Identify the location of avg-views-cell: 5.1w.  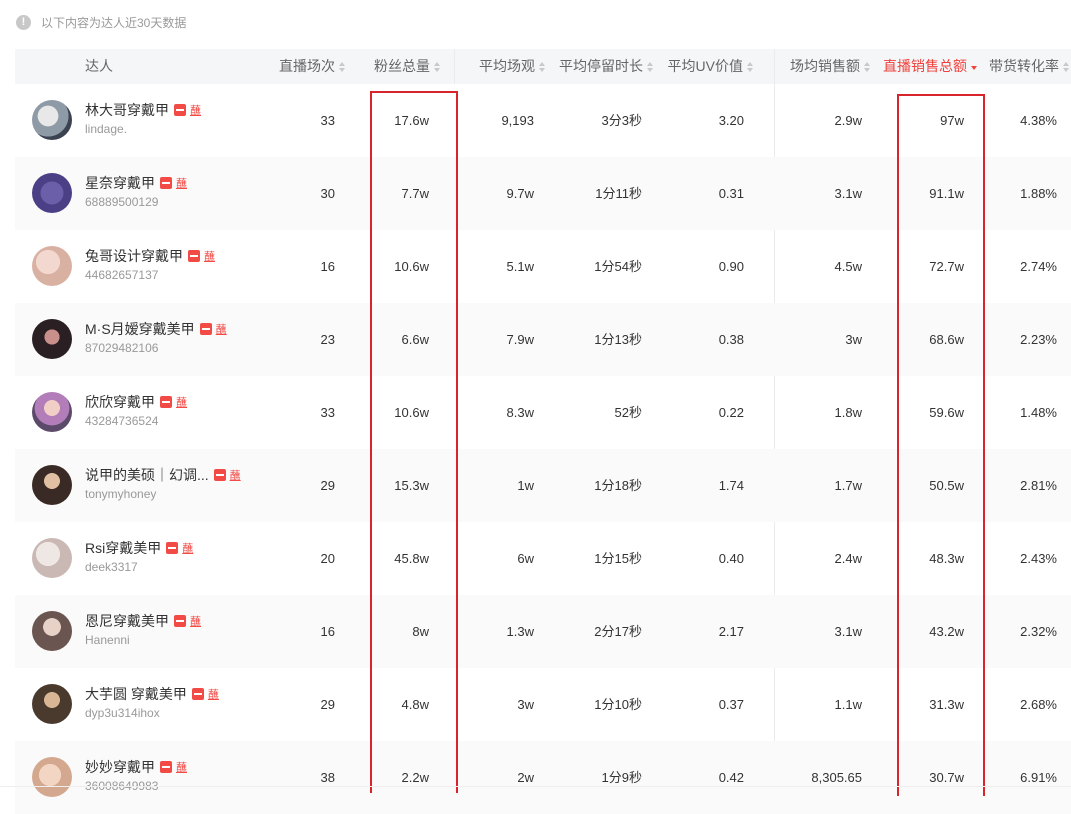
(520, 266).